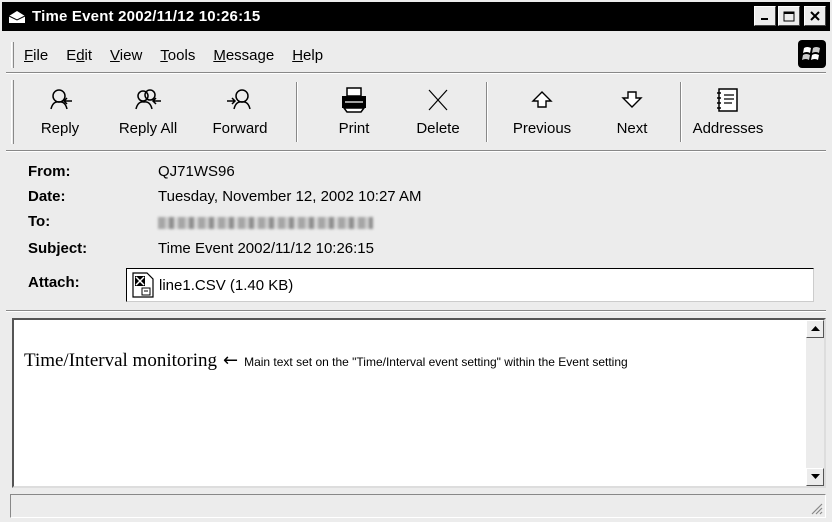 The image size is (832, 522). I want to click on forward-button: Forward, so click(240, 113).